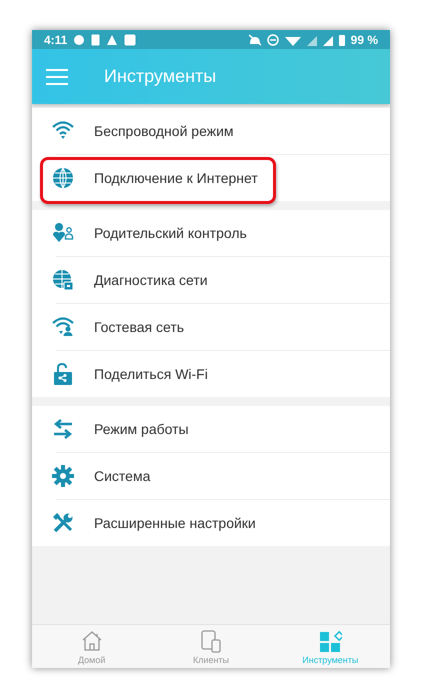 Image resolution: width=421 pixels, height=700 pixels. I want to click on menu-item: Гостевая сеть, so click(221, 327).